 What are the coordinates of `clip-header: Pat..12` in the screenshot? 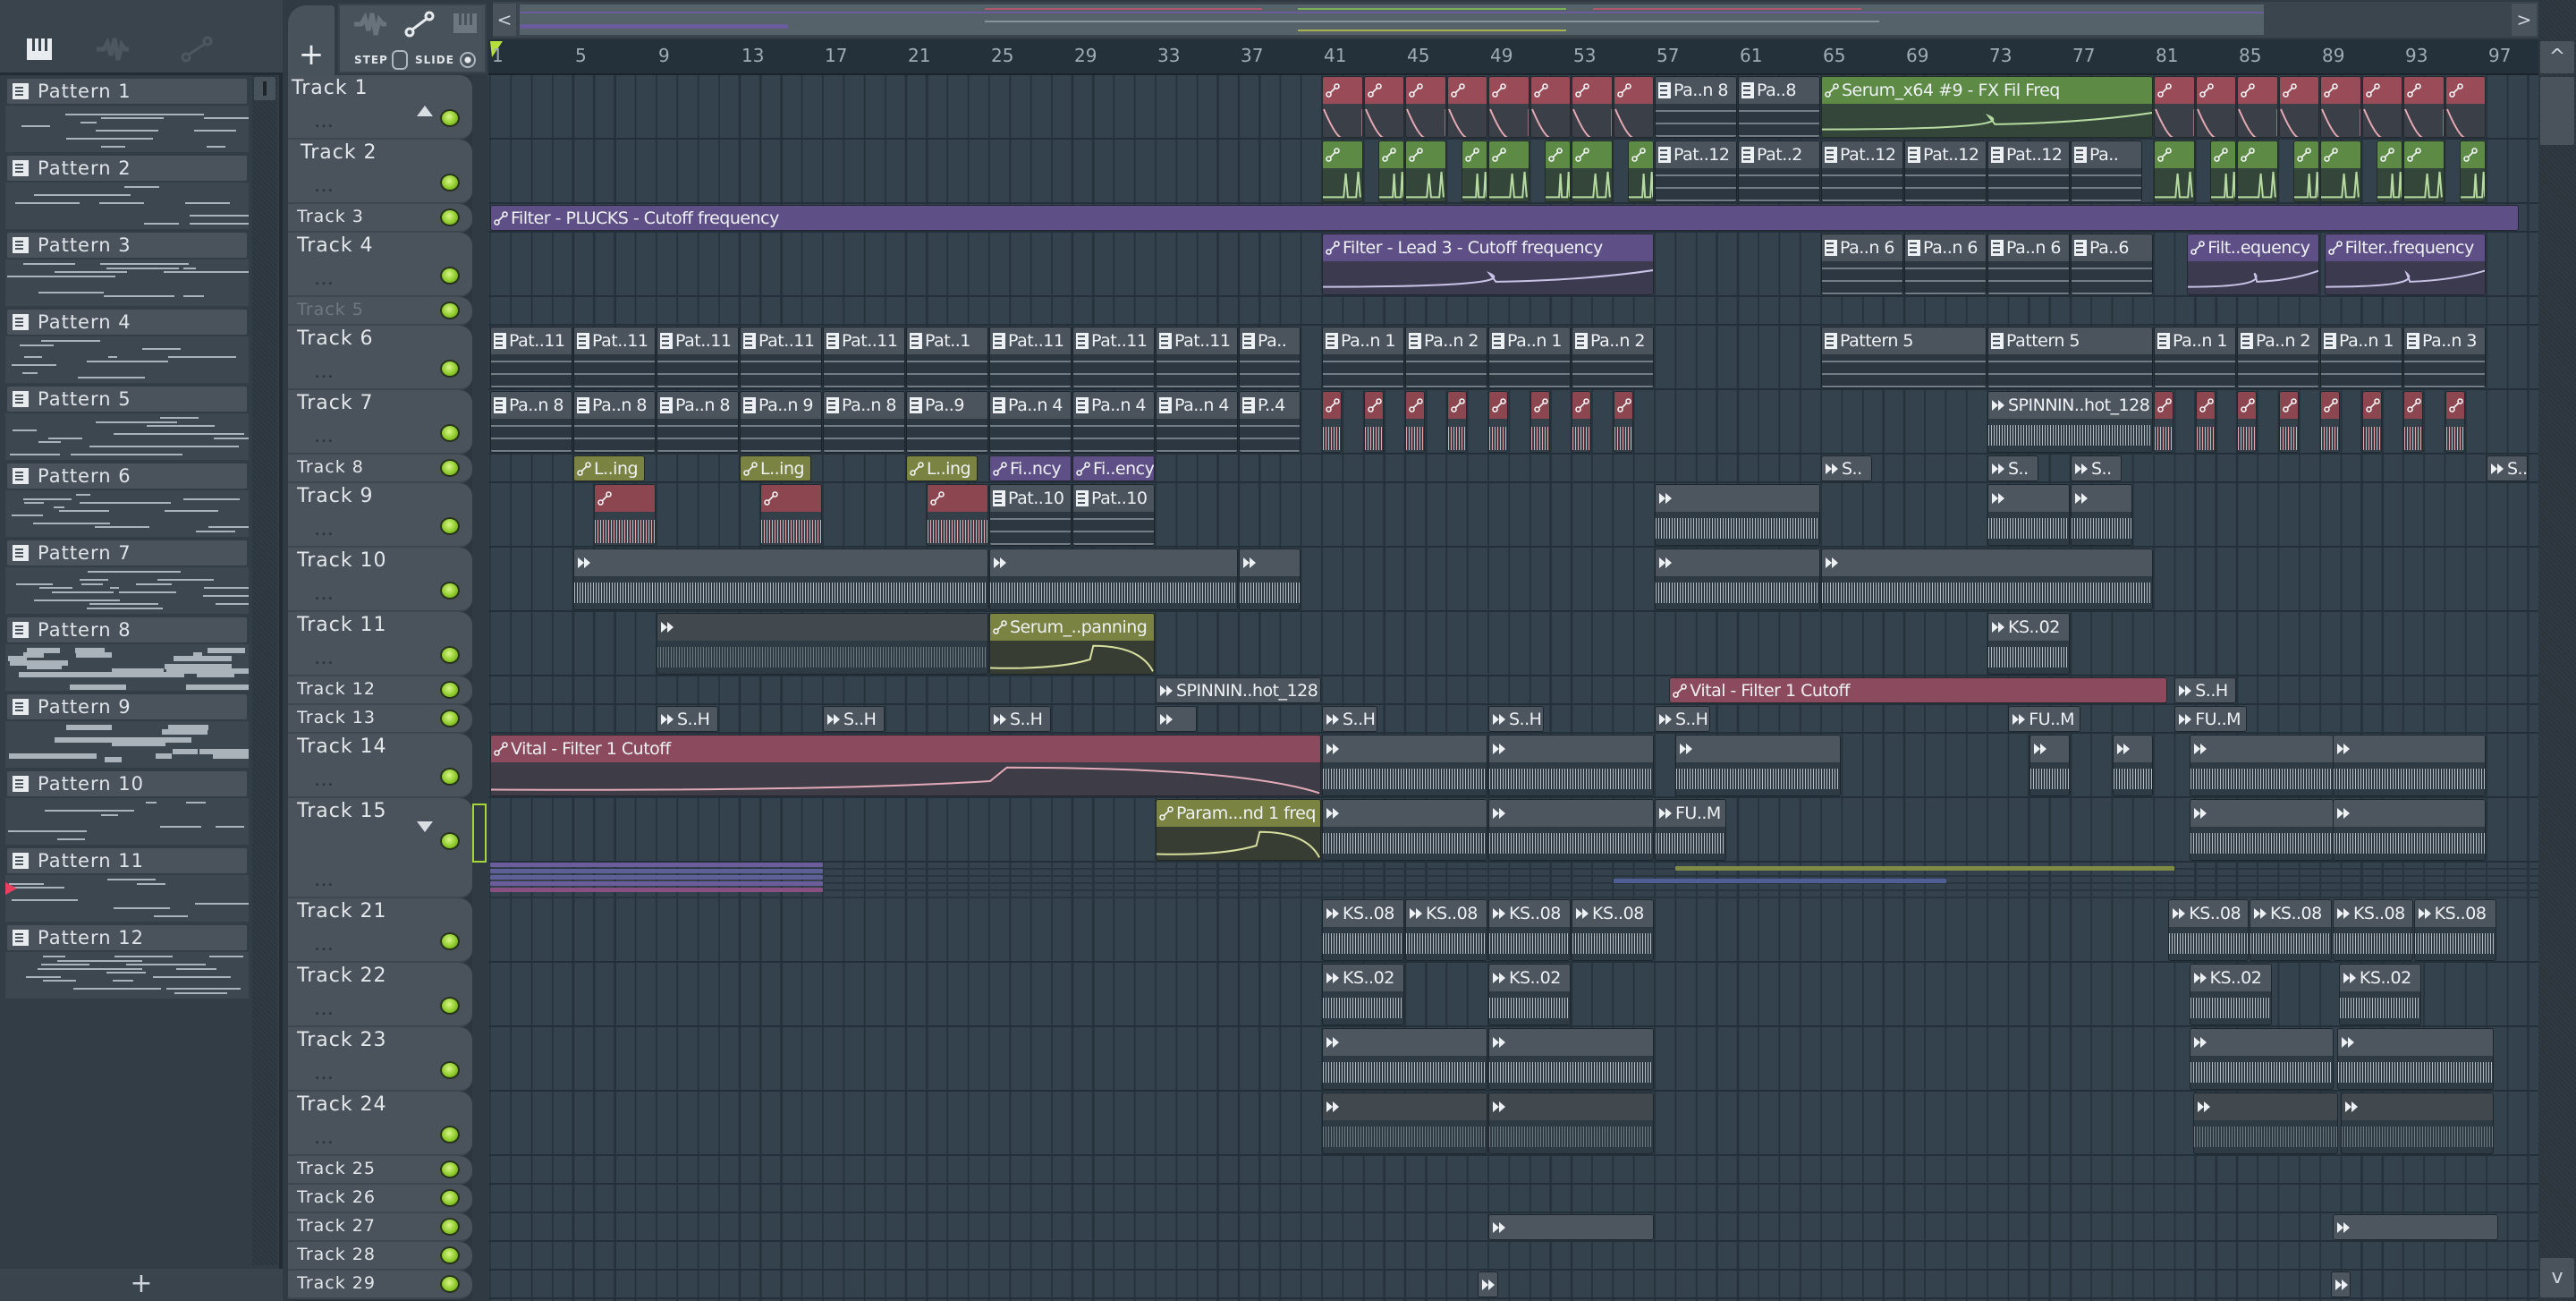 It's located at (1696, 154).